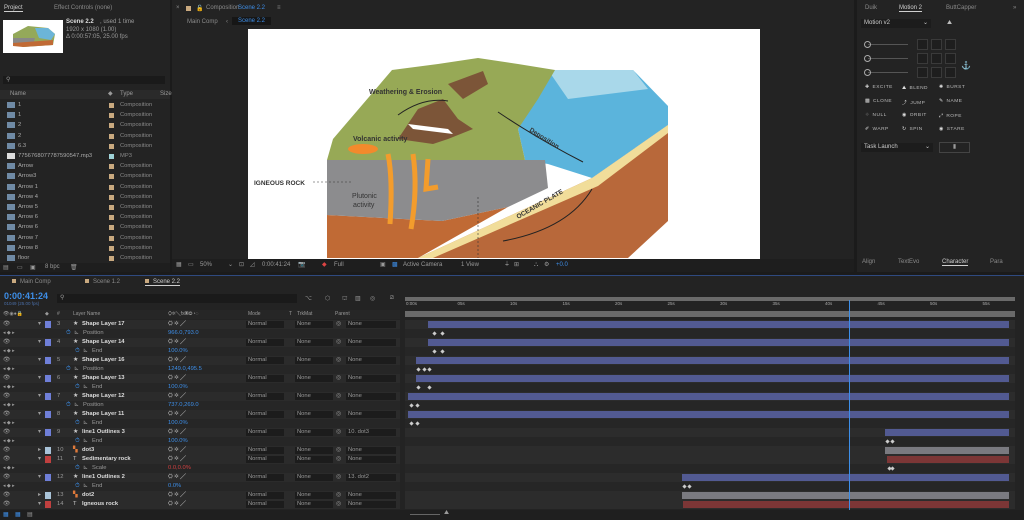  What do you see at coordinates (85, 156) in the screenshot?
I see `project-item: 7756768077787590547.mp3 MP3` at bounding box center [85, 156].